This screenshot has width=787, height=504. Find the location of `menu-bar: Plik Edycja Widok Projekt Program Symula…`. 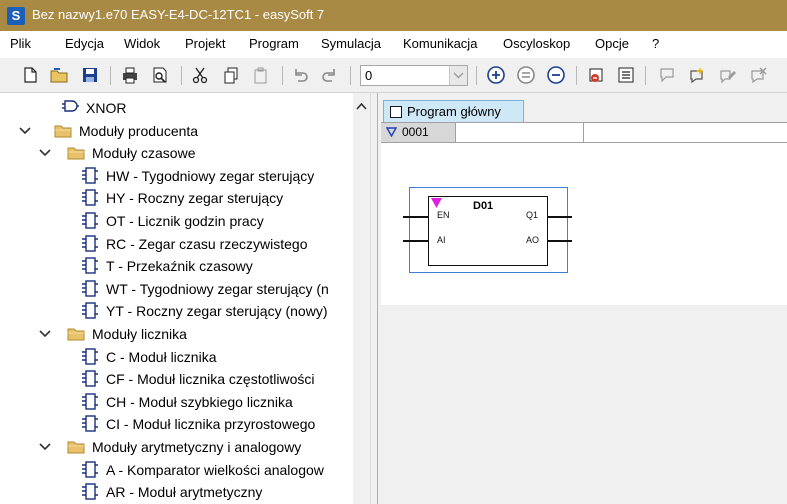

menu-bar: Plik Edycja Widok Projekt Program Symula… is located at coordinates (393, 44).